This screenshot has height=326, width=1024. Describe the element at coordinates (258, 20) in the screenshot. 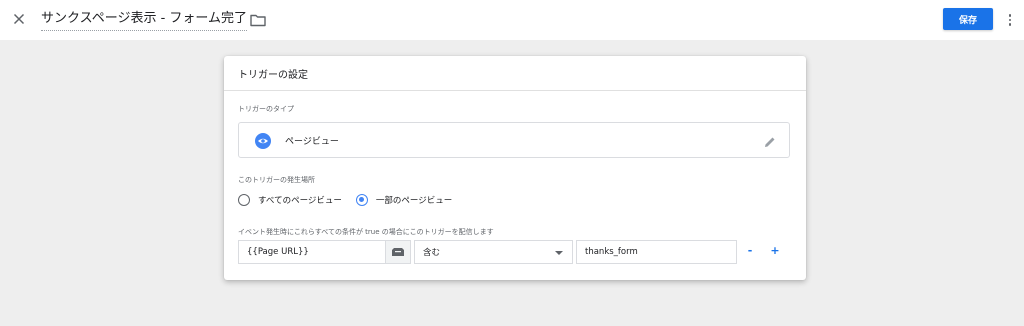

I see `folder-icon` at that location.